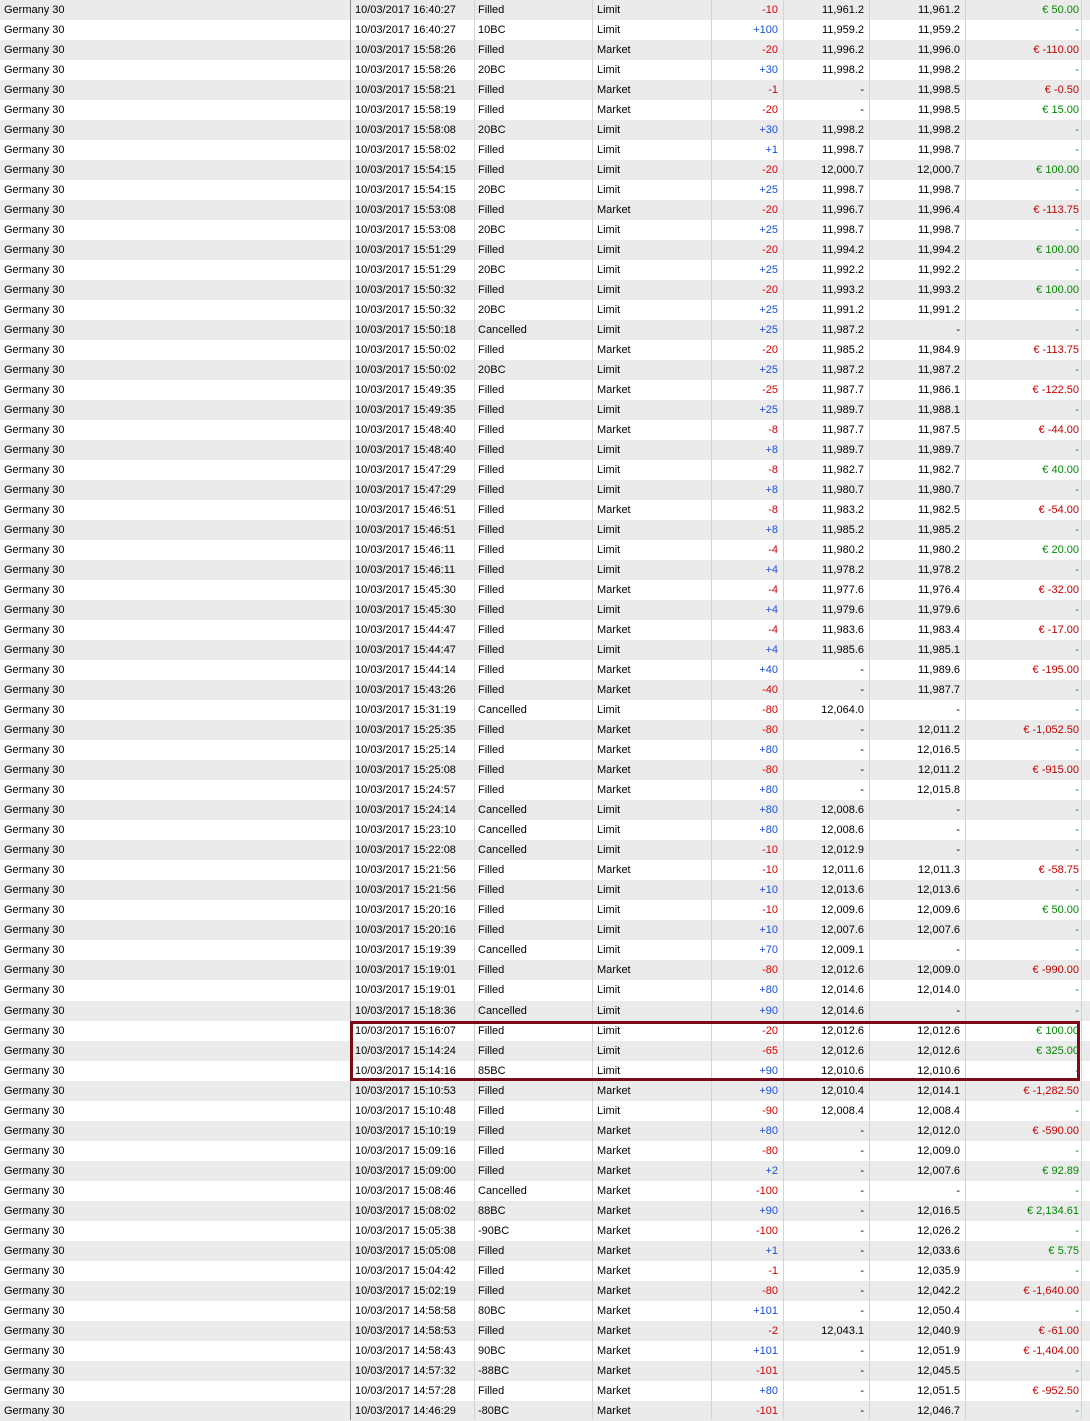 The height and width of the screenshot is (1421, 1090). What do you see at coordinates (938, 1091) in the screenshot?
I see `fill-price-cell: 12,014.1` at bounding box center [938, 1091].